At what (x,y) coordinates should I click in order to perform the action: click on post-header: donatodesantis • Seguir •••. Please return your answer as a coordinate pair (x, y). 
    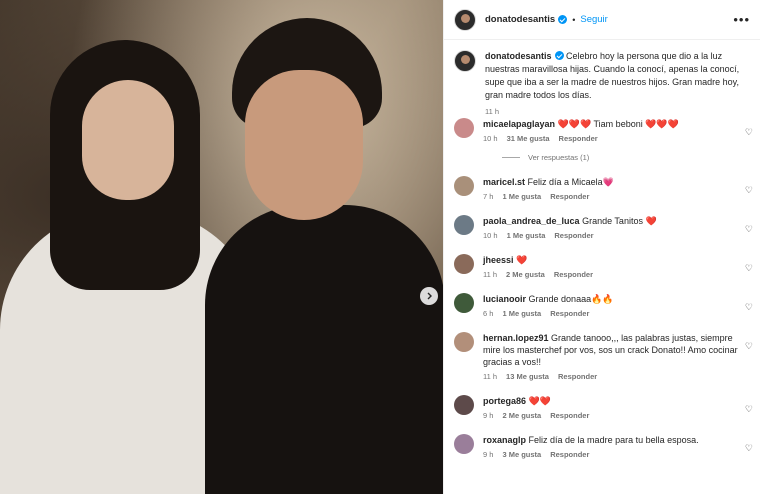
    Looking at the image, I should click on (602, 20).